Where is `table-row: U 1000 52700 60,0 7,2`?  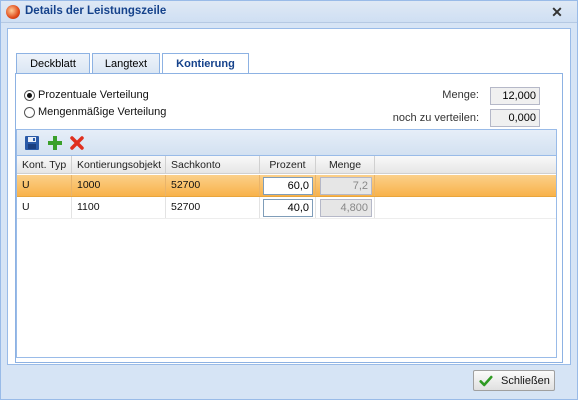
table-row: U 1000 52700 60,0 7,2 is located at coordinates (286, 186).